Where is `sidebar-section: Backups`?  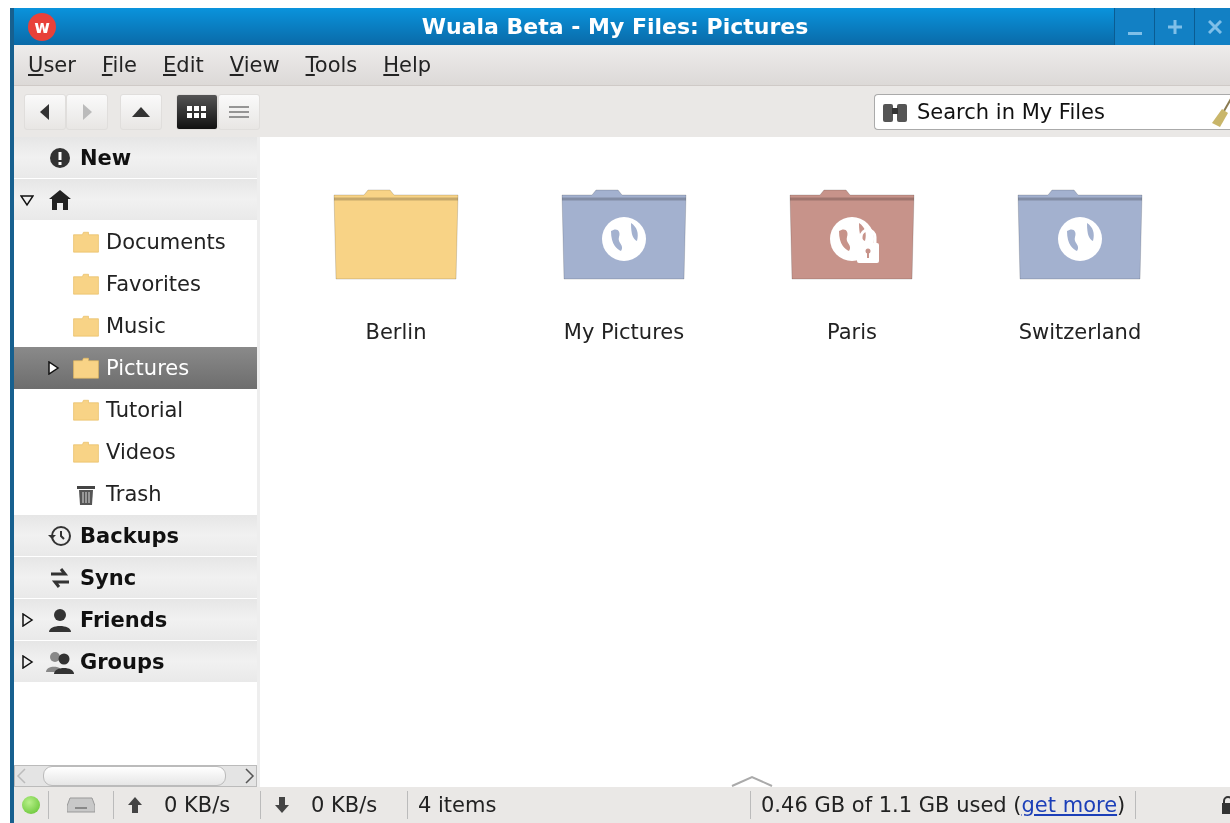
sidebar-section: Backups is located at coordinates (135, 535).